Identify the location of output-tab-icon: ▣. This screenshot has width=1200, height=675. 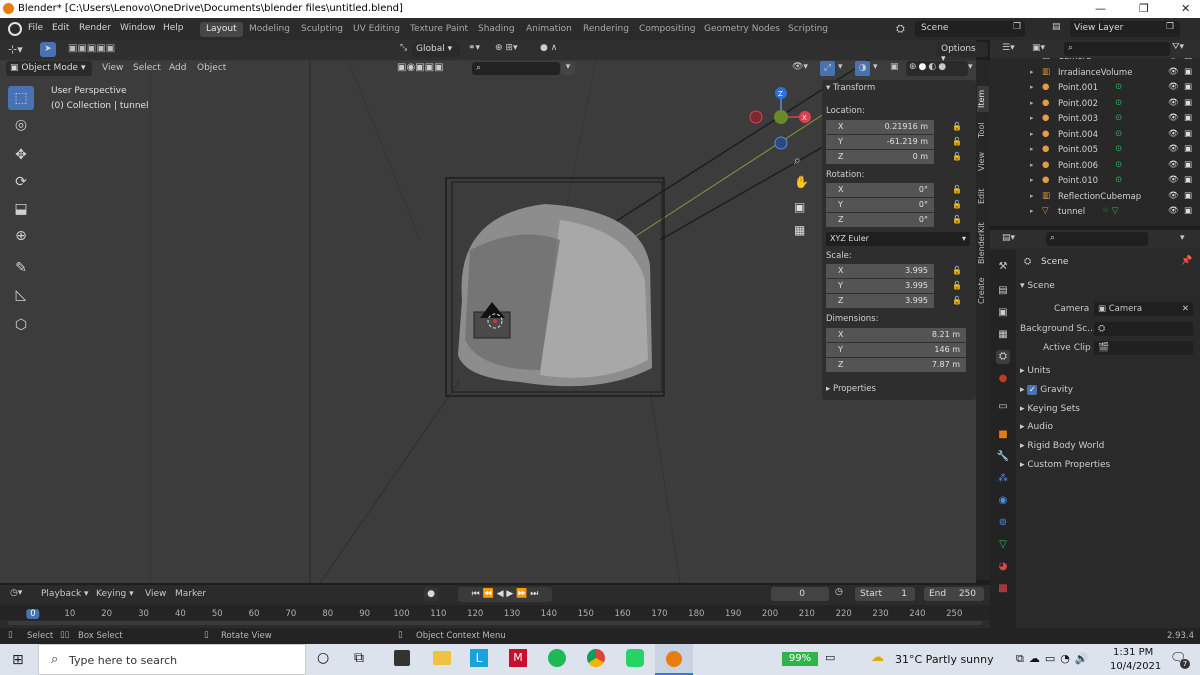
(1003, 313).